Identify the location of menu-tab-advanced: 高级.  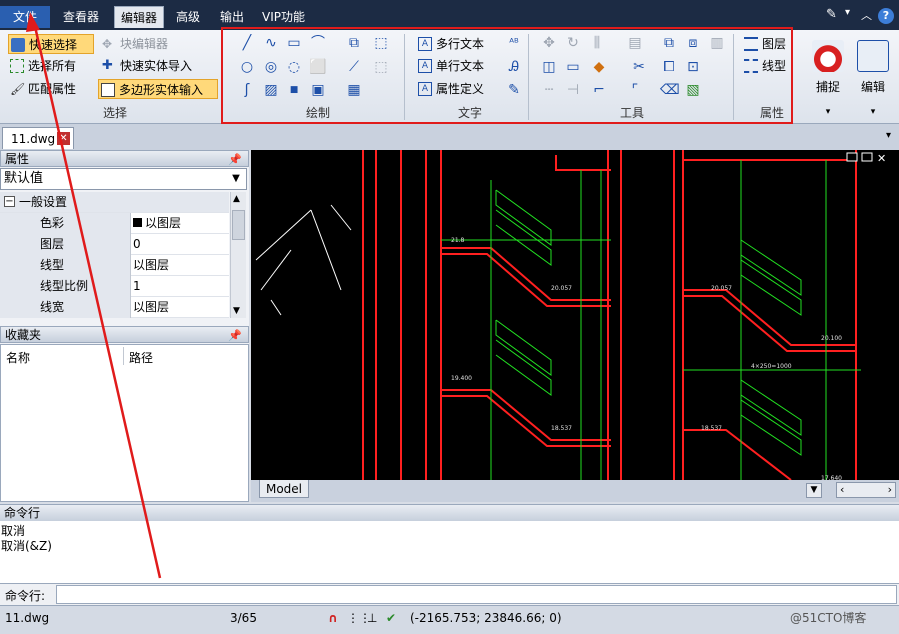
(188, 17).